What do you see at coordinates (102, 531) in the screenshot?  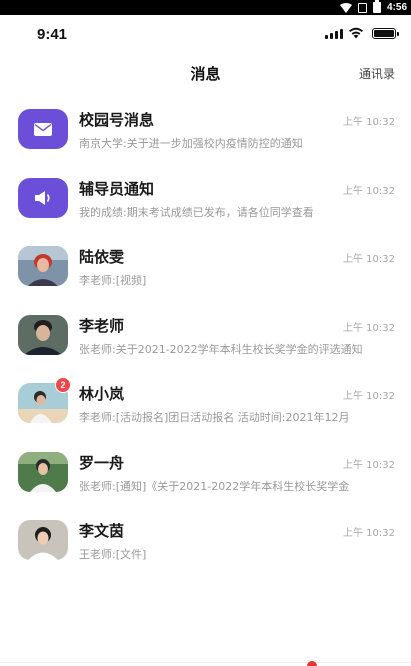 I see `conversation-title: 李文茵` at bounding box center [102, 531].